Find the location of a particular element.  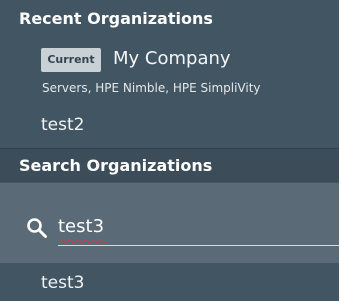

recent-organizations-header: Recent Organizations is located at coordinates (169, 18).